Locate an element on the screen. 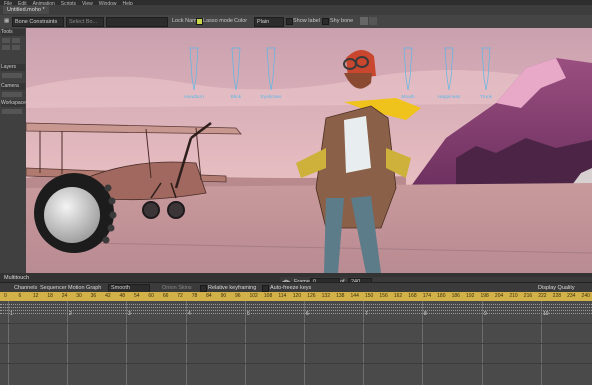 Image resolution: width=592 pixels, height=385 pixels. ruler-tick-label: 138 is located at coordinates (340, 296).